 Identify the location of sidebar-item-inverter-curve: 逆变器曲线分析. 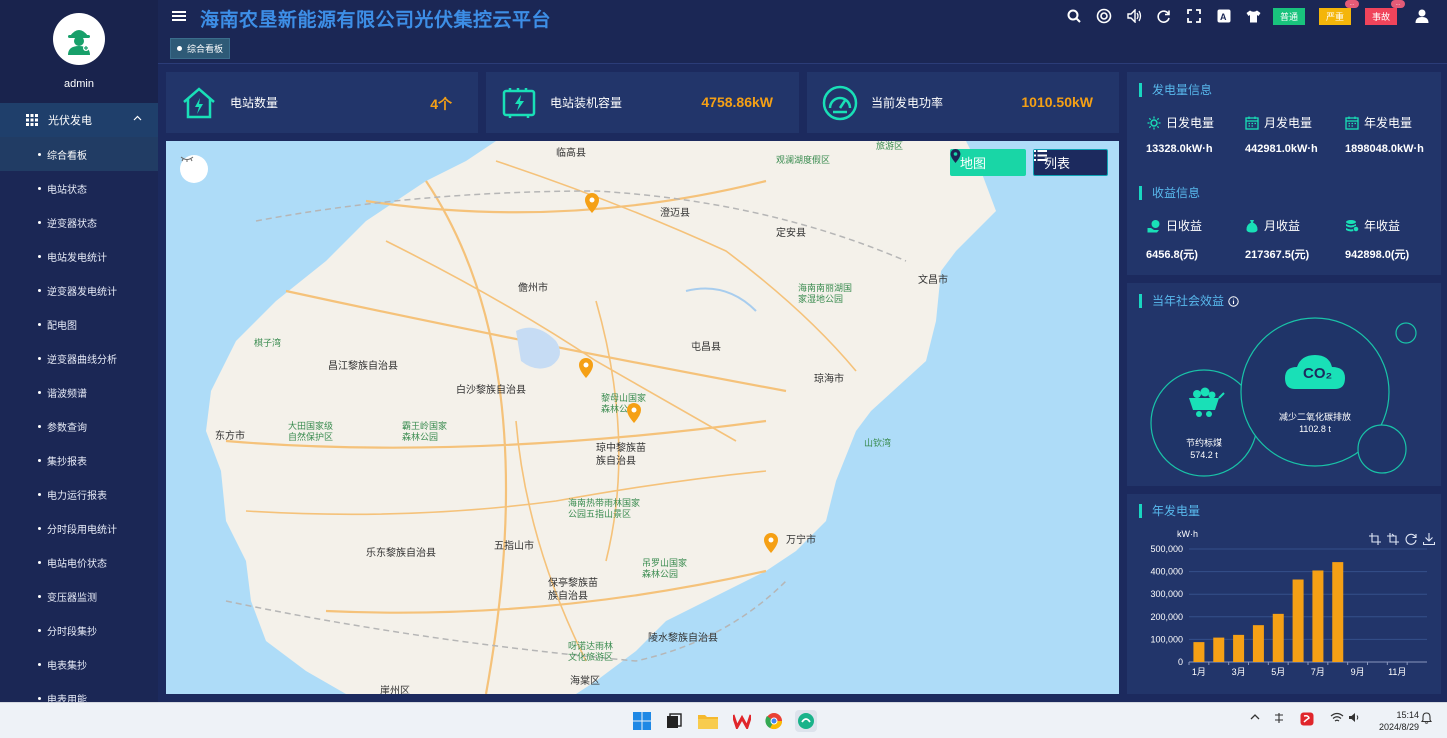
(79, 358).